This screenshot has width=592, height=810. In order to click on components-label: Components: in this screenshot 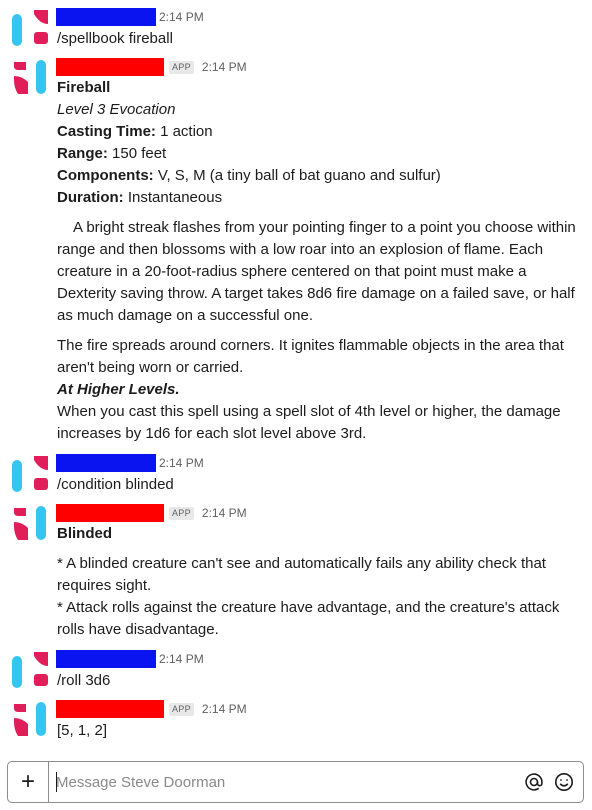, I will do `click(105, 175)`.